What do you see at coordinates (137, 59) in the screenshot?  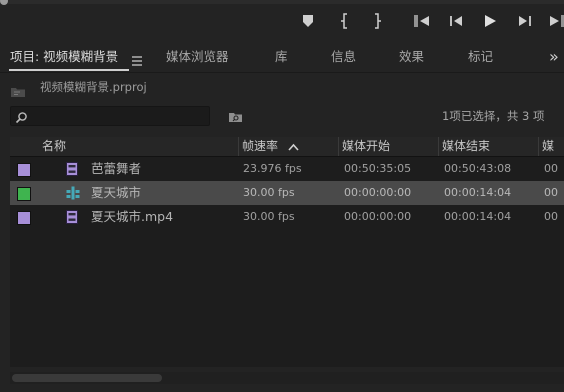 I see `panel-menu-icon` at bounding box center [137, 59].